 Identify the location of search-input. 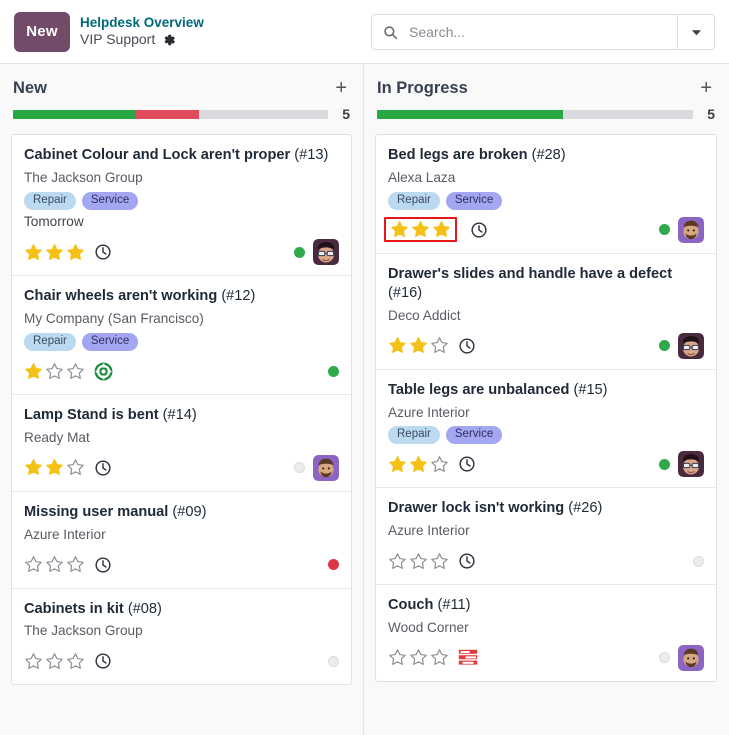
(536, 32).